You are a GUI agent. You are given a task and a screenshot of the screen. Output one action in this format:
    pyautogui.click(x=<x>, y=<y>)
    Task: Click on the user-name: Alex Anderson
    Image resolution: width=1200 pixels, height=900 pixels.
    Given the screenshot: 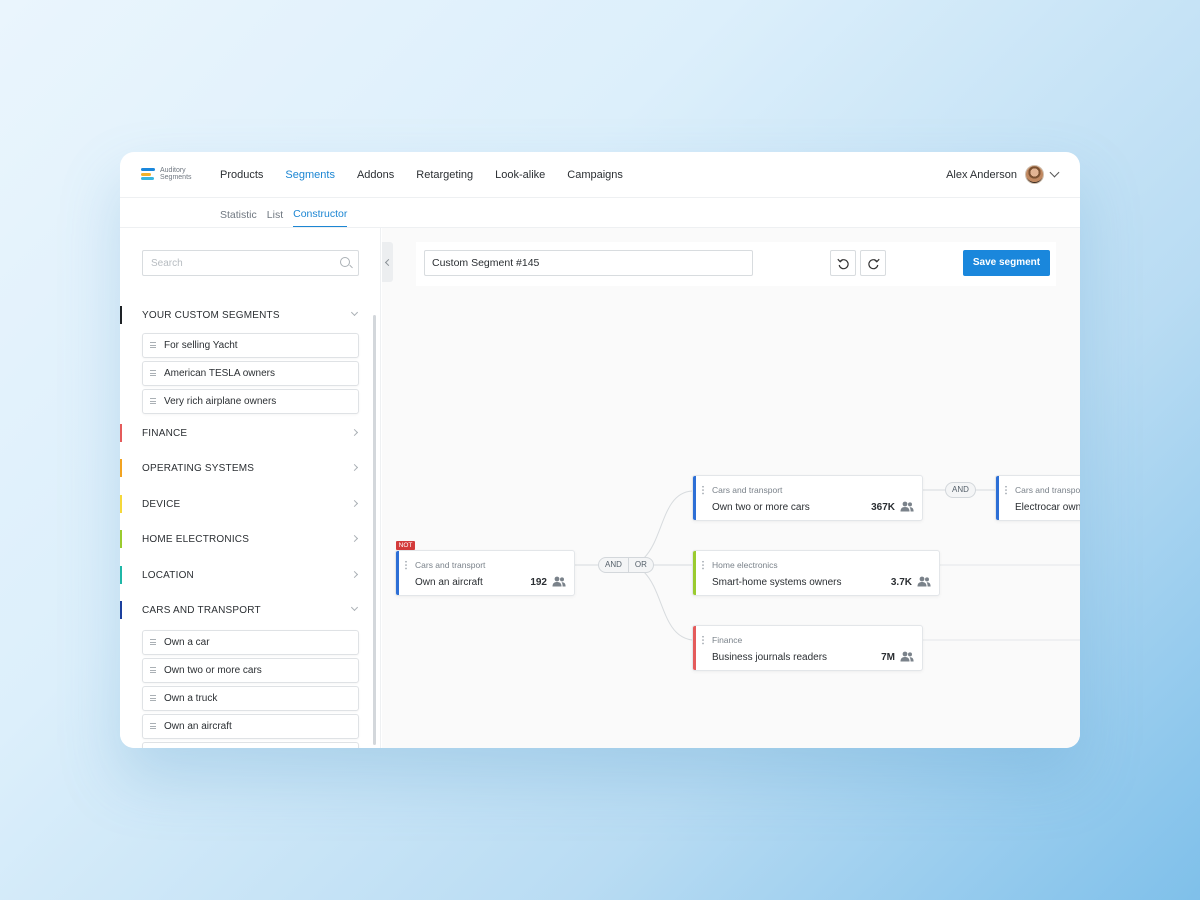 What is the action you would take?
    pyautogui.click(x=981, y=174)
    